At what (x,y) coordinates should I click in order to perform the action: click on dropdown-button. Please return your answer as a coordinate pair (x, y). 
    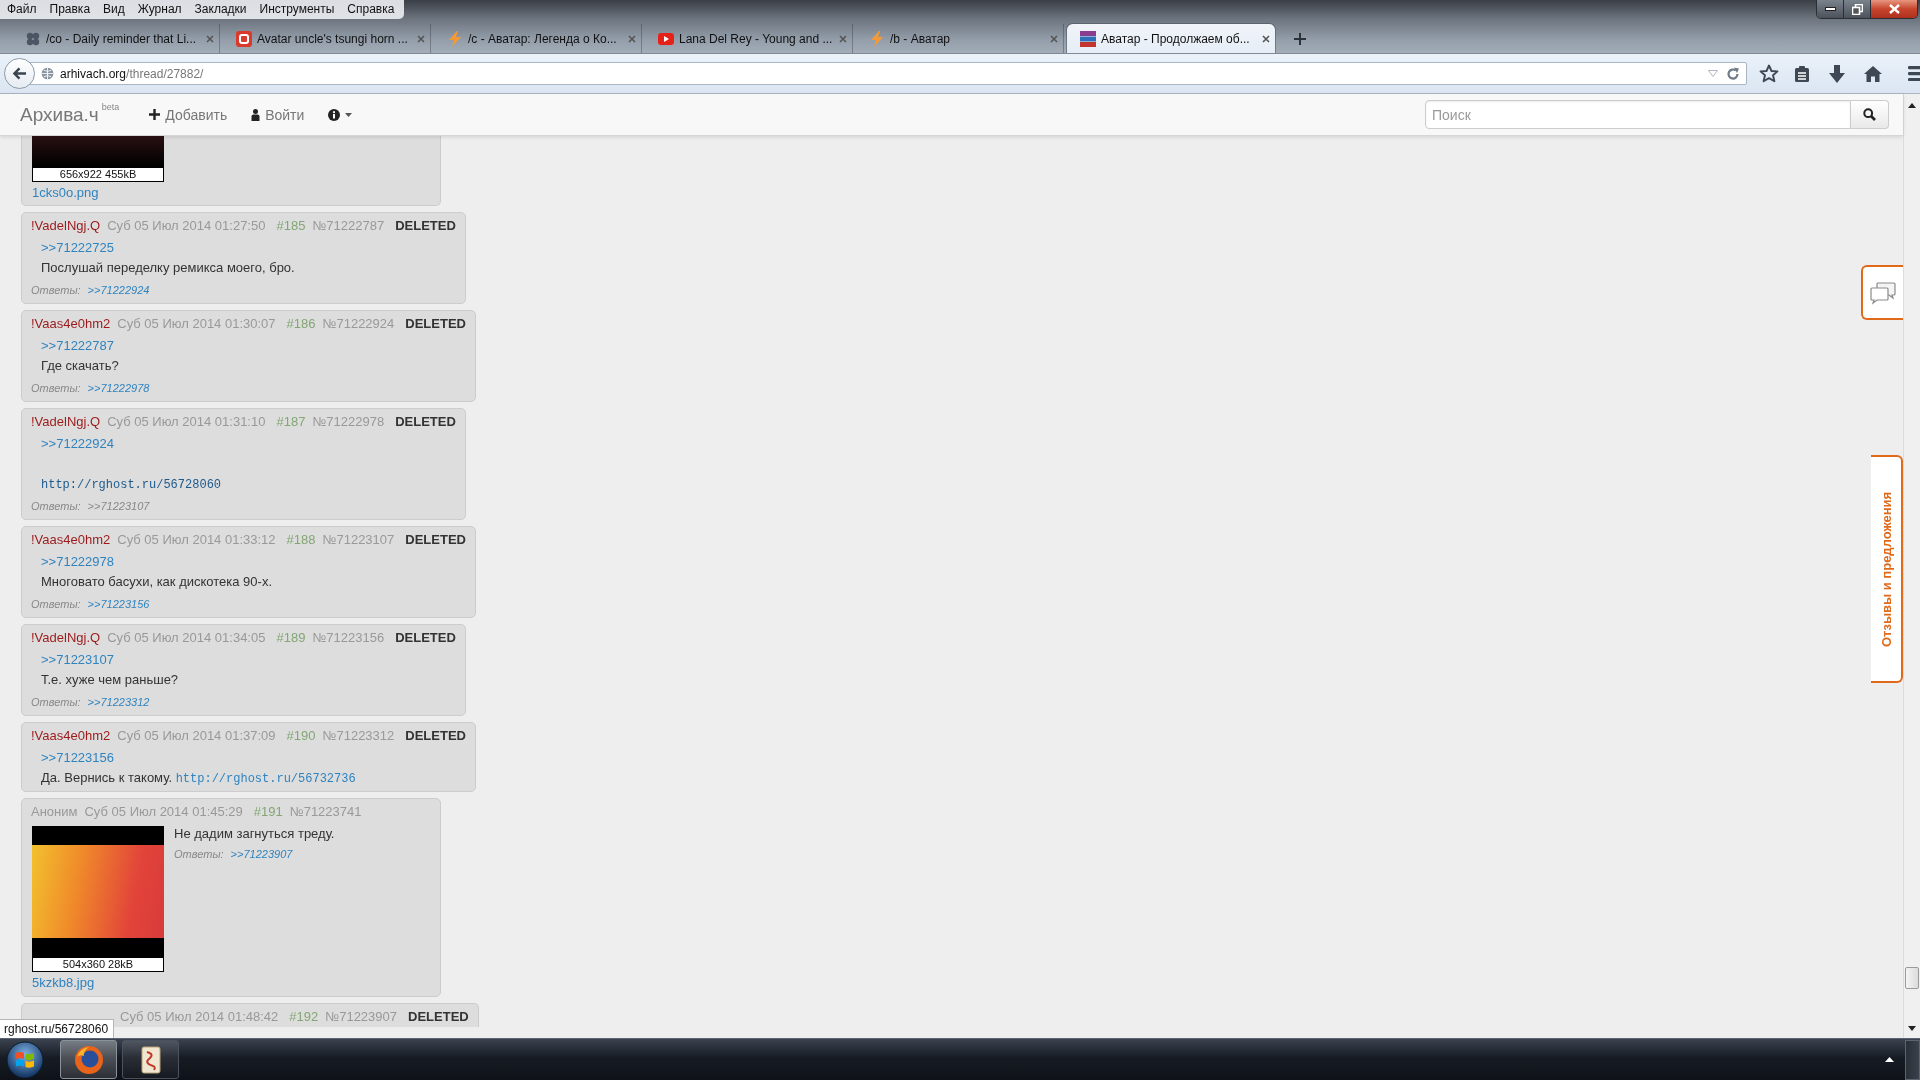
    Looking at the image, I should click on (340, 114).